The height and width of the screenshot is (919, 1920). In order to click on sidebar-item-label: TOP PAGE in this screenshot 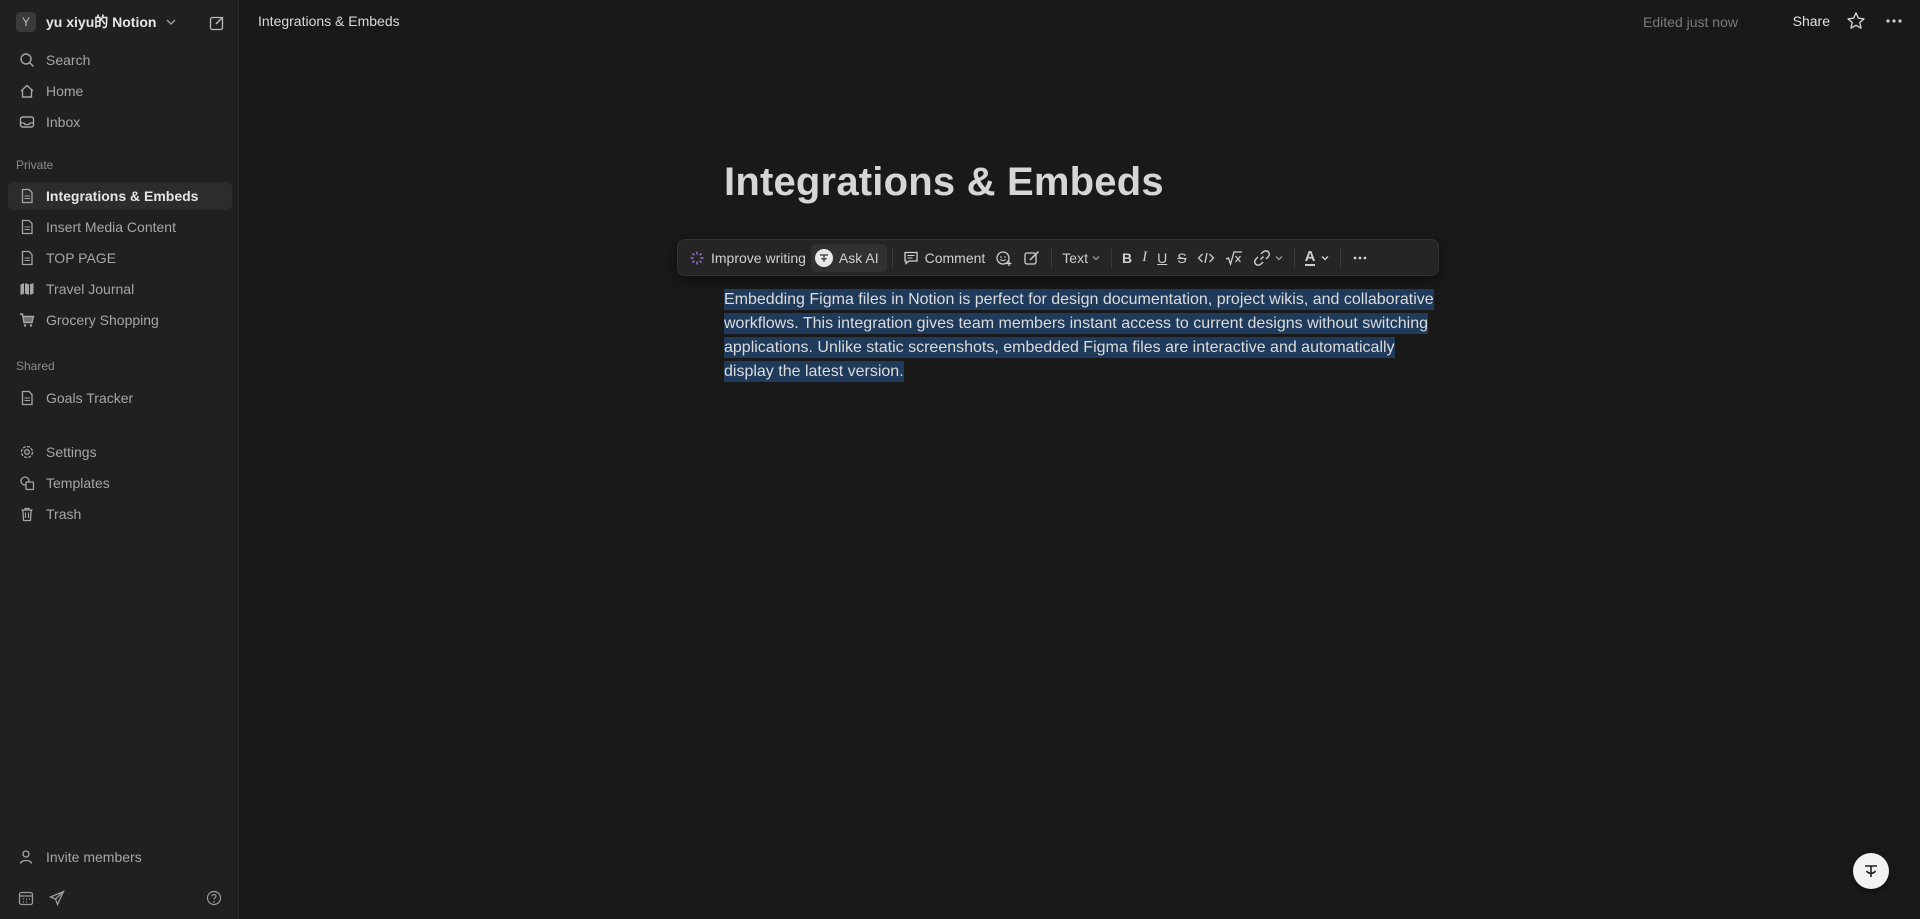, I will do `click(81, 258)`.